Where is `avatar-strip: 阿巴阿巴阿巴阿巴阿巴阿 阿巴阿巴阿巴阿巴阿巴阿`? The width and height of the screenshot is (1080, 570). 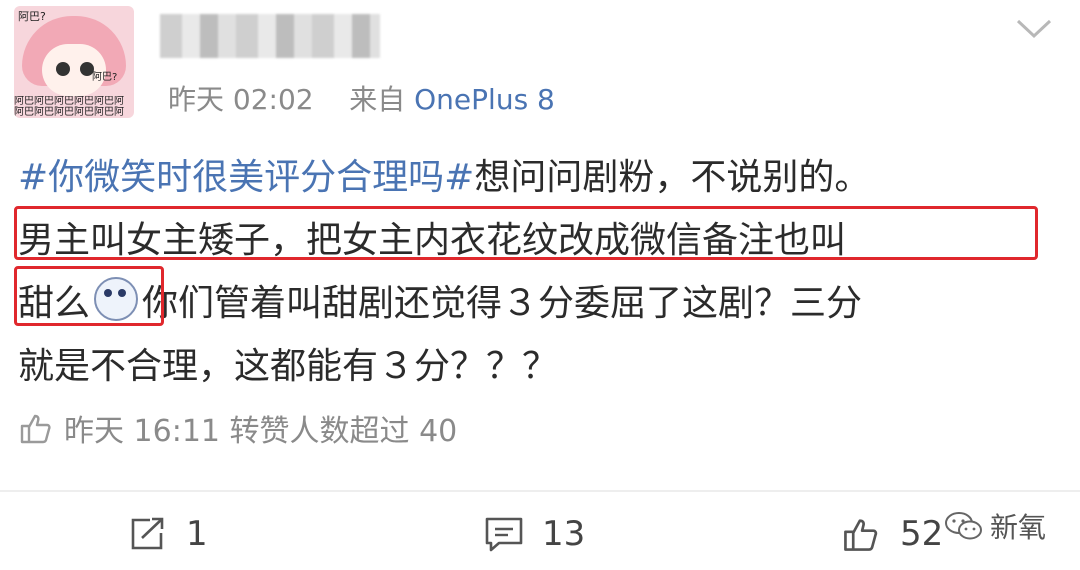 avatar-strip: 阿巴阿巴阿巴阿巴阿巴阿 阿巴阿巴阿巴阿巴阿巴阿 is located at coordinates (74, 107).